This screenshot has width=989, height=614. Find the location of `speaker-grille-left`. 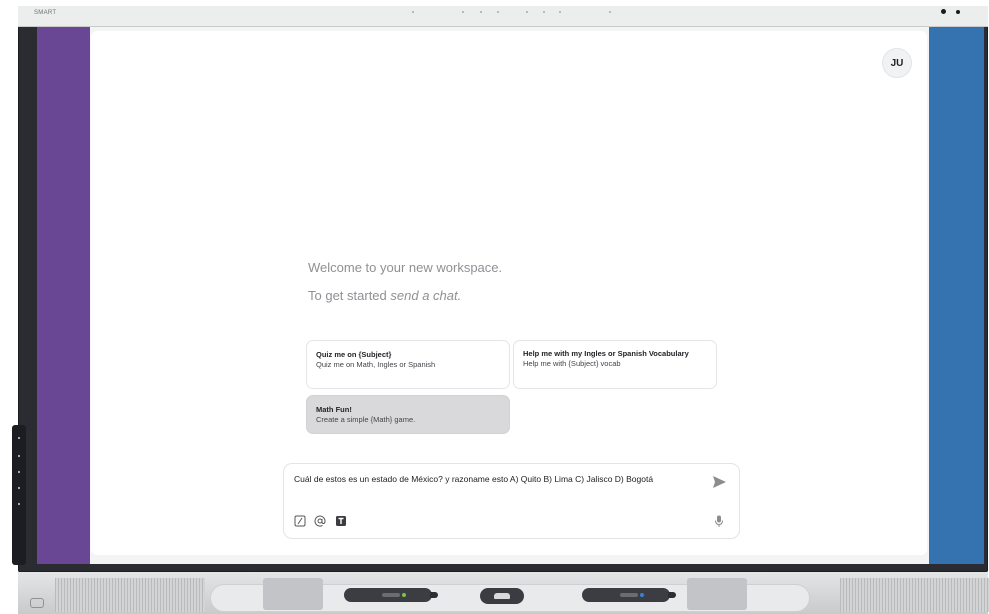

speaker-grille-left is located at coordinates (130, 595).